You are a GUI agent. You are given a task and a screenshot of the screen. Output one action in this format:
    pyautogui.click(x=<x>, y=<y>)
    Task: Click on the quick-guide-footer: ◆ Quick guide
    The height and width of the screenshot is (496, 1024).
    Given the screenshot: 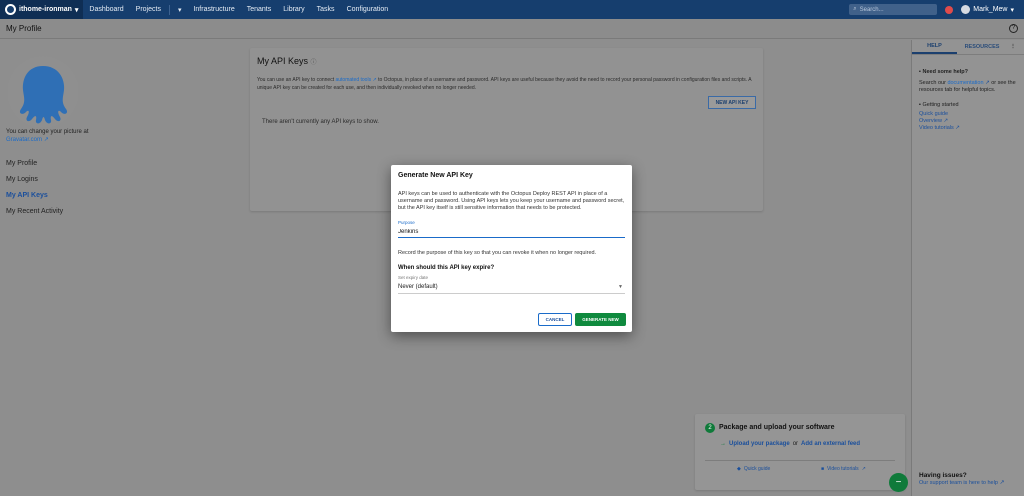 What is the action you would take?
    pyautogui.click(x=753, y=469)
    